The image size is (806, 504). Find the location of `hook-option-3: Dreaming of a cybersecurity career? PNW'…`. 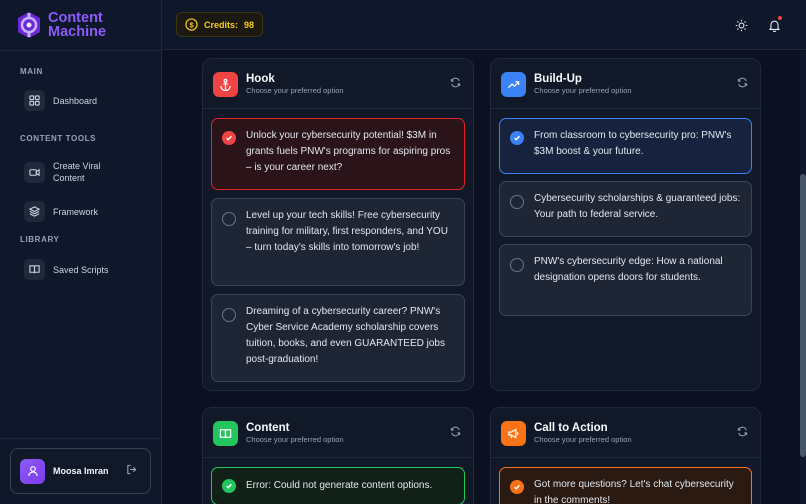

hook-option-3: Dreaming of a cybersecurity career? PNW'… is located at coordinates (338, 338).